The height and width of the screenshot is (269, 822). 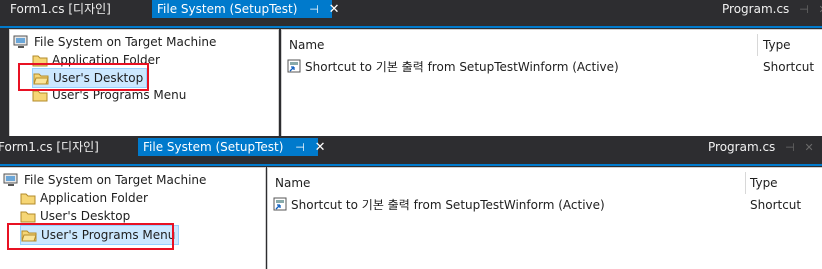 What do you see at coordinates (85, 216) in the screenshot?
I see `tree-node-label: User's Desktop` at bounding box center [85, 216].